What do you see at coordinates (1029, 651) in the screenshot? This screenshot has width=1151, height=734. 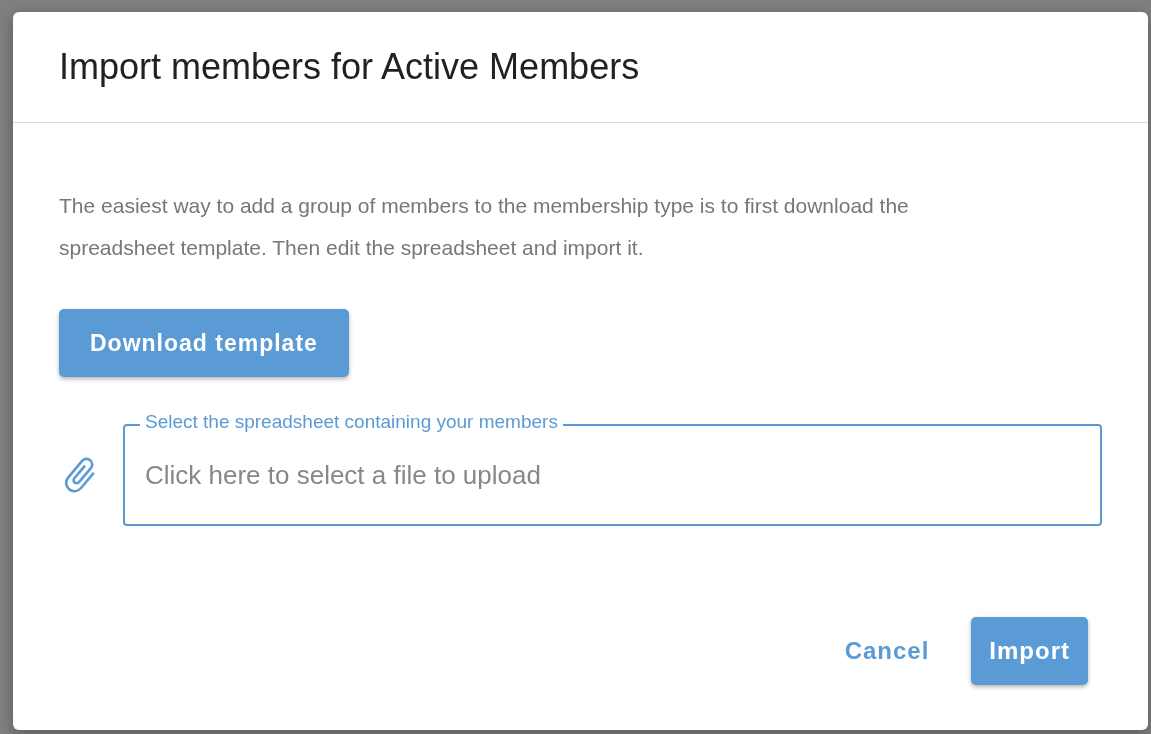 I see `import-button: Import` at bounding box center [1029, 651].